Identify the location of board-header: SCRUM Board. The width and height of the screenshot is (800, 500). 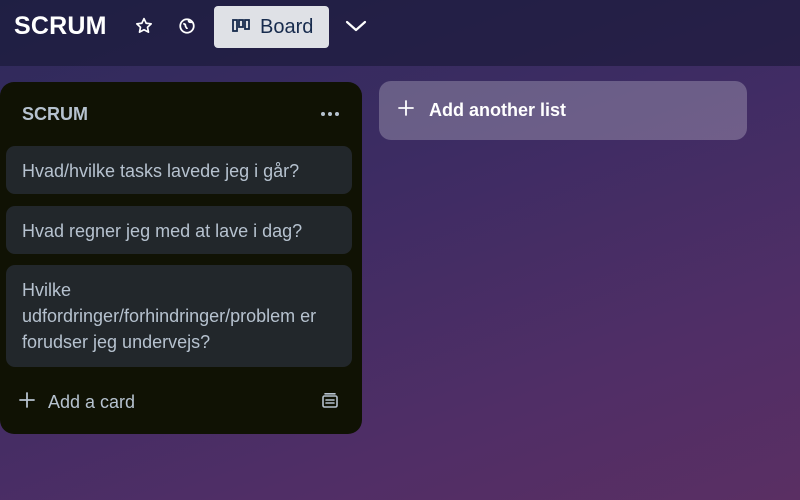
(400, 33).